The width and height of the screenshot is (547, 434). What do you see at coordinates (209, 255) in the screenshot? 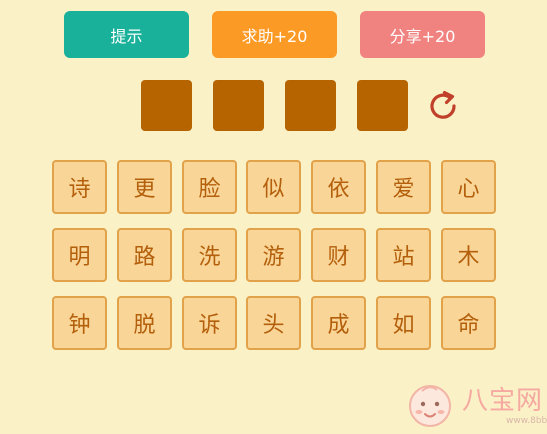
I see `character-tile: 洗` at bounding box center [209, 255].